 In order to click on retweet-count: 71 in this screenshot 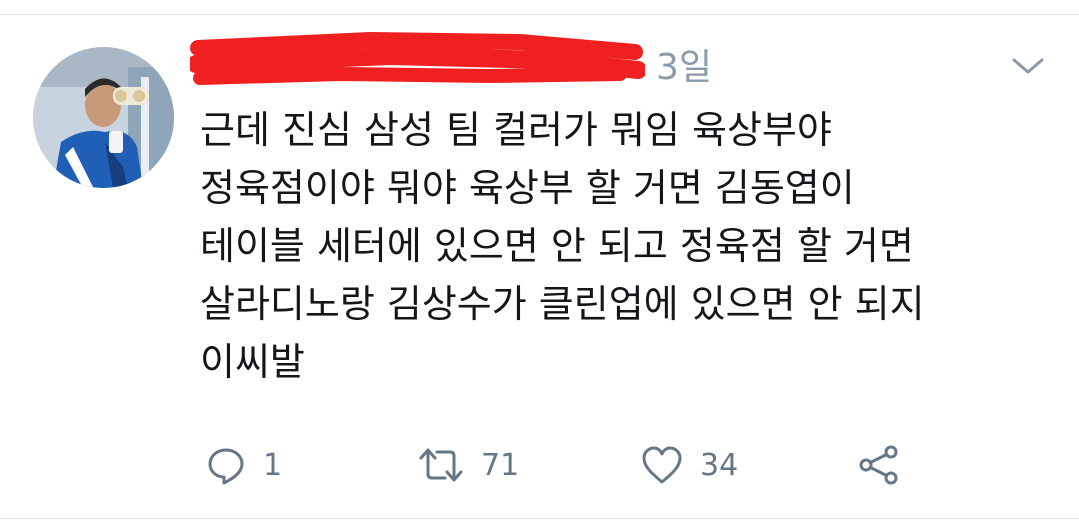, I will do `click(500, 465)`.